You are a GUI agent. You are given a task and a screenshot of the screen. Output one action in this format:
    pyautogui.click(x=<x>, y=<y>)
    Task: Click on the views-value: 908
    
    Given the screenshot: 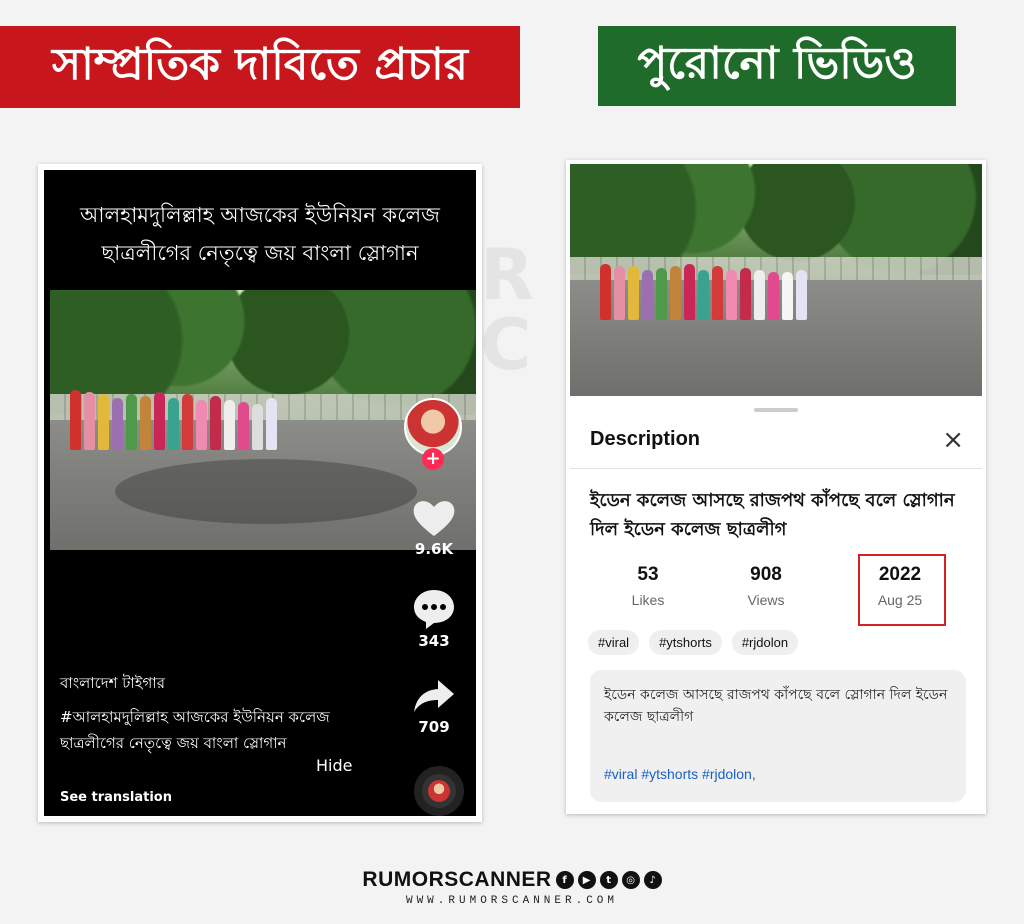 What is the action you would take?
    pyautogui.click(x=766, y=574)
    